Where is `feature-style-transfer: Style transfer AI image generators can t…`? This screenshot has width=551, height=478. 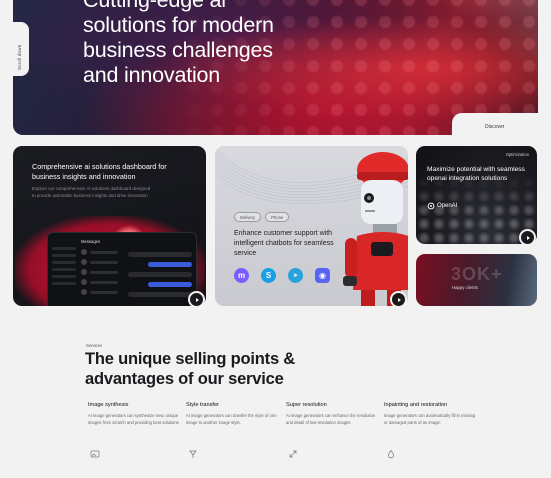
feature-style-transfer: Style transfer AI image generators can t… is located at coordinates (232, 430).